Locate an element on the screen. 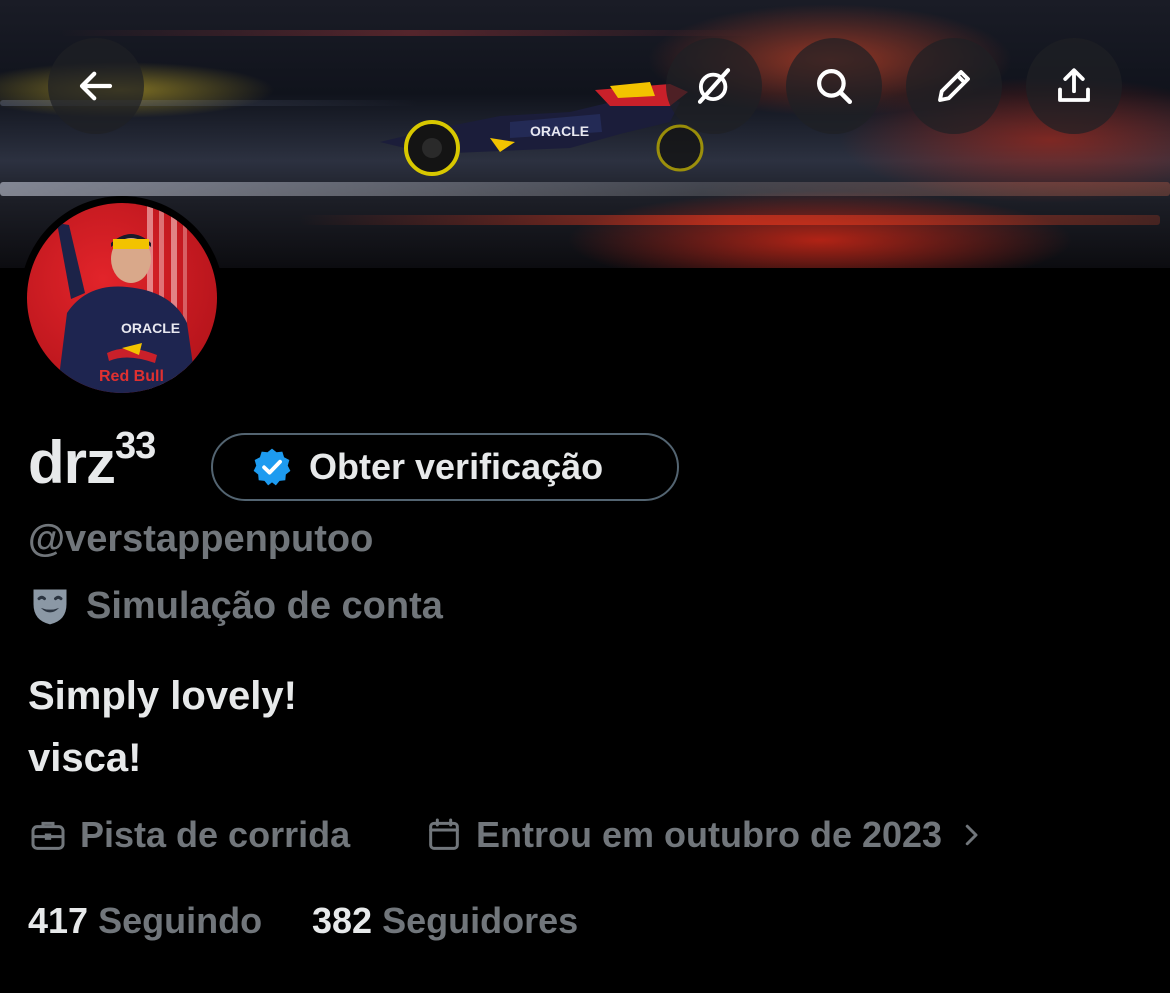 The image size is (1170, 993). calendar-icon is located at coordinates (444, 834).